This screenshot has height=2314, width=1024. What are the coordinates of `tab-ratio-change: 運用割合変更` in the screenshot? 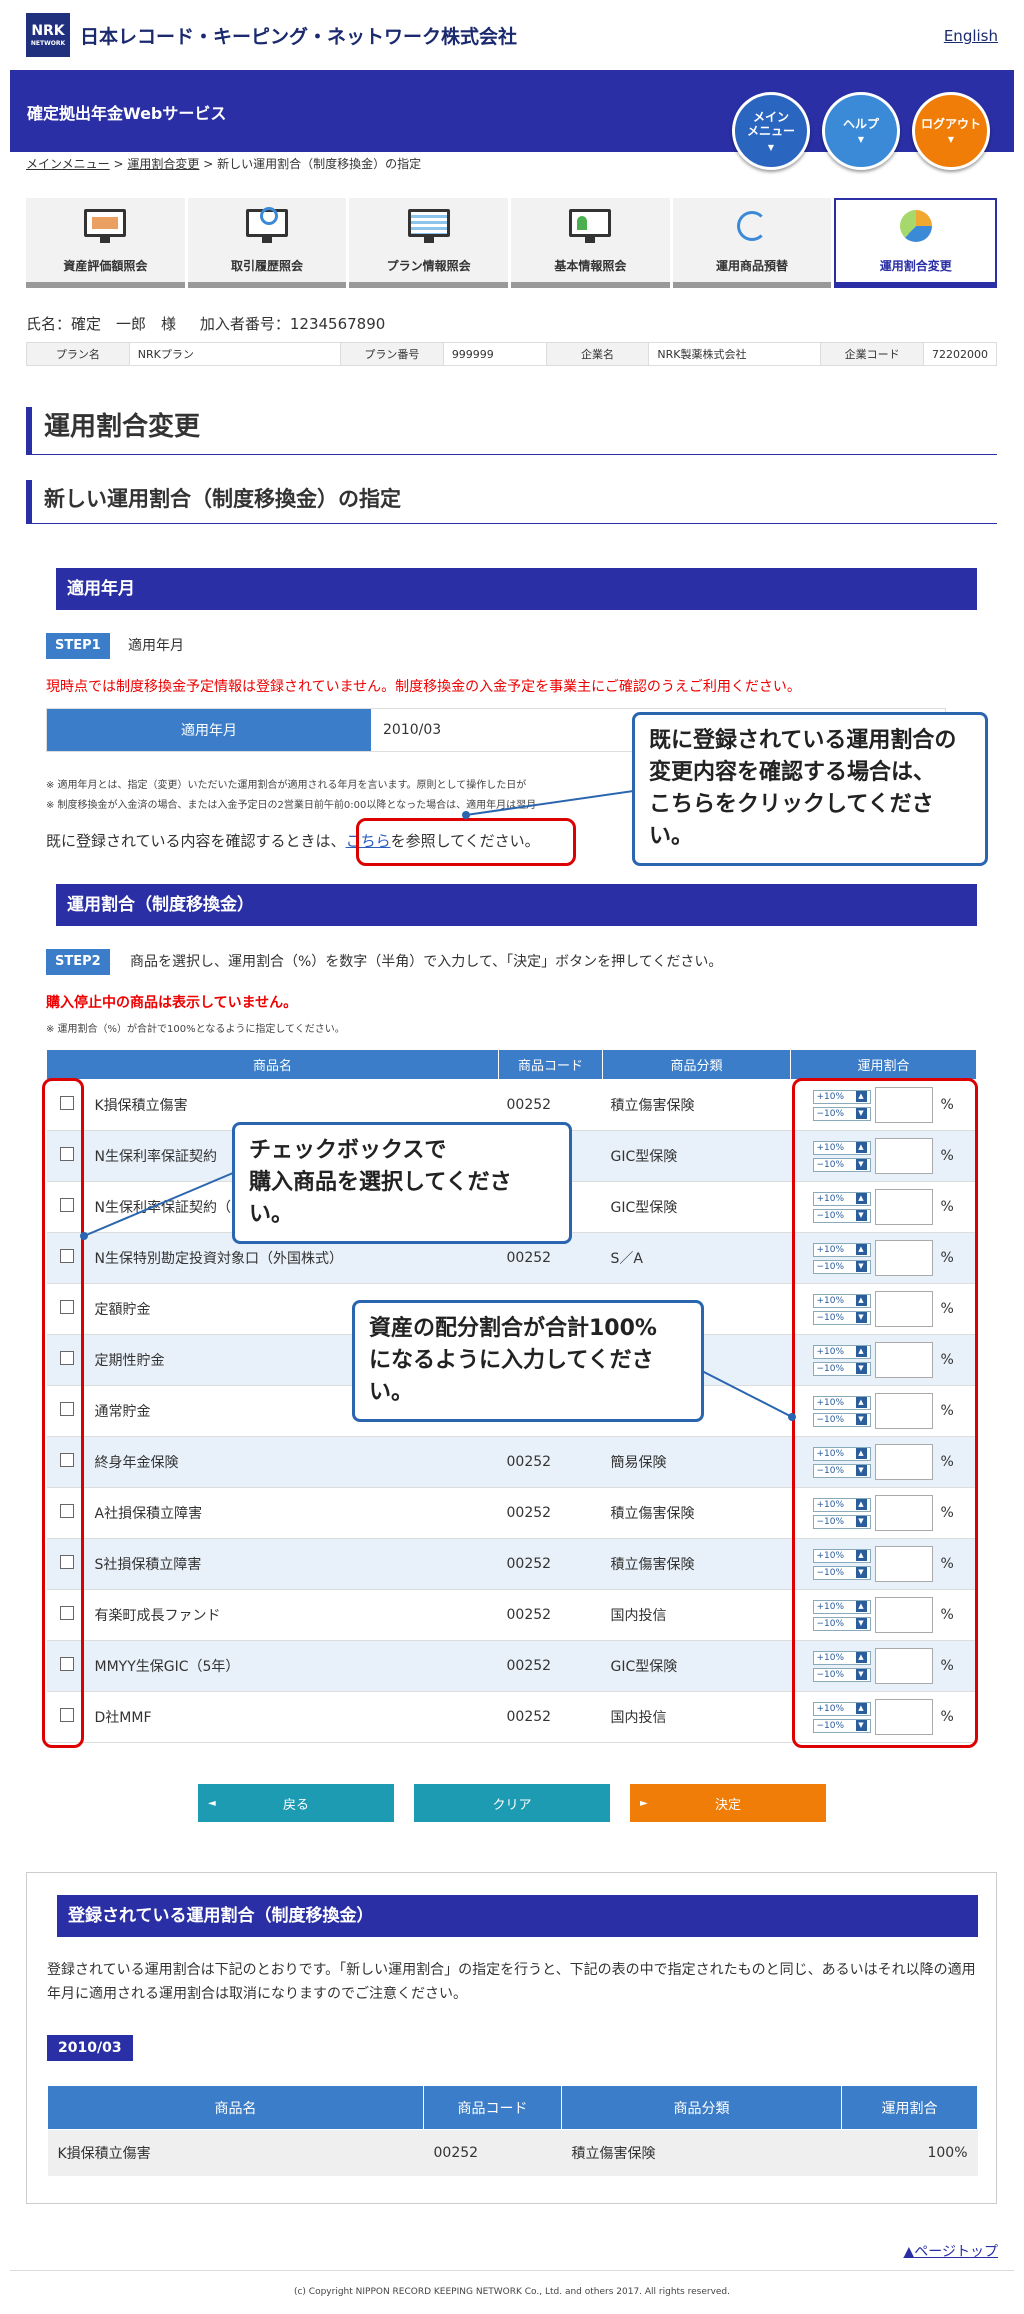 It's located at (916, 243).